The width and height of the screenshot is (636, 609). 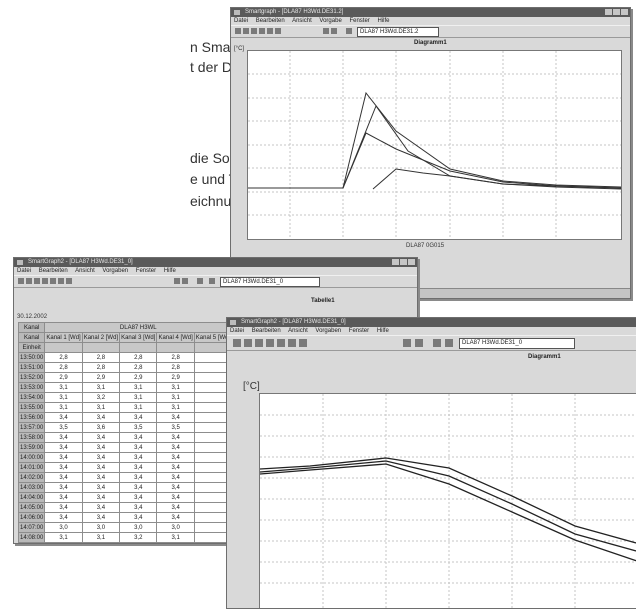 I want to click on menu-file: Datei, so click(x=237, y=331).